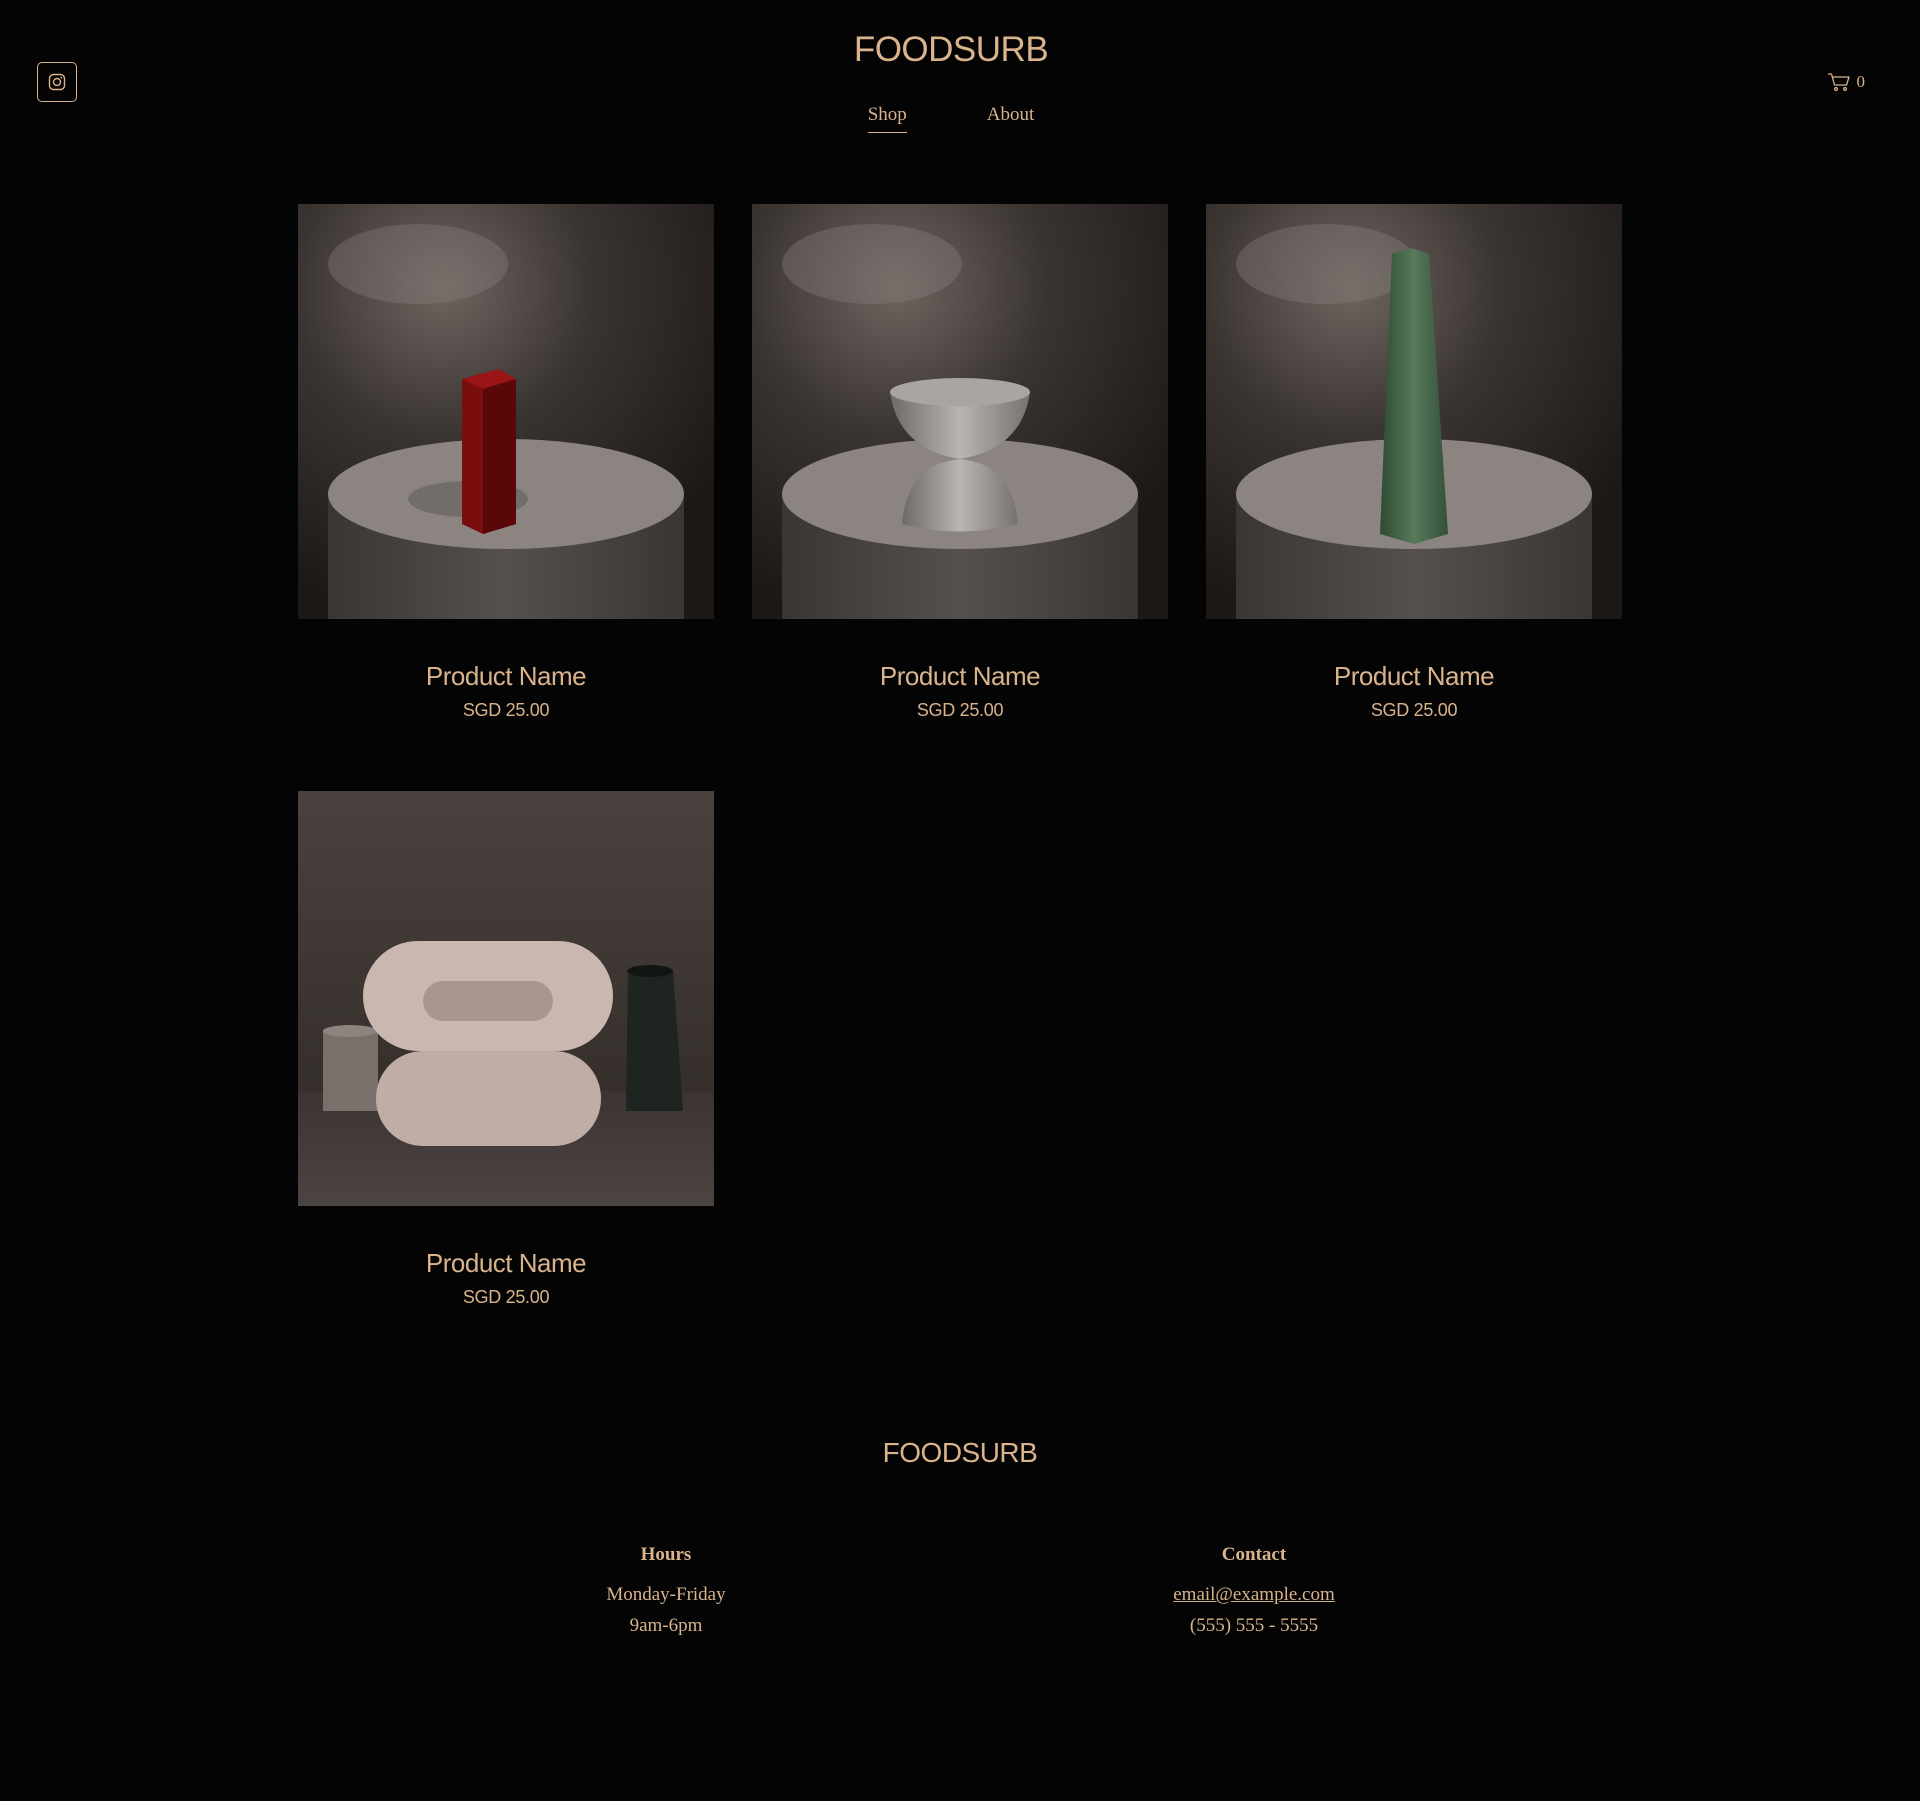  Describe the element at coordinates (951, 118) in the screenshot. I see `main-nav: Shop About` at that location.